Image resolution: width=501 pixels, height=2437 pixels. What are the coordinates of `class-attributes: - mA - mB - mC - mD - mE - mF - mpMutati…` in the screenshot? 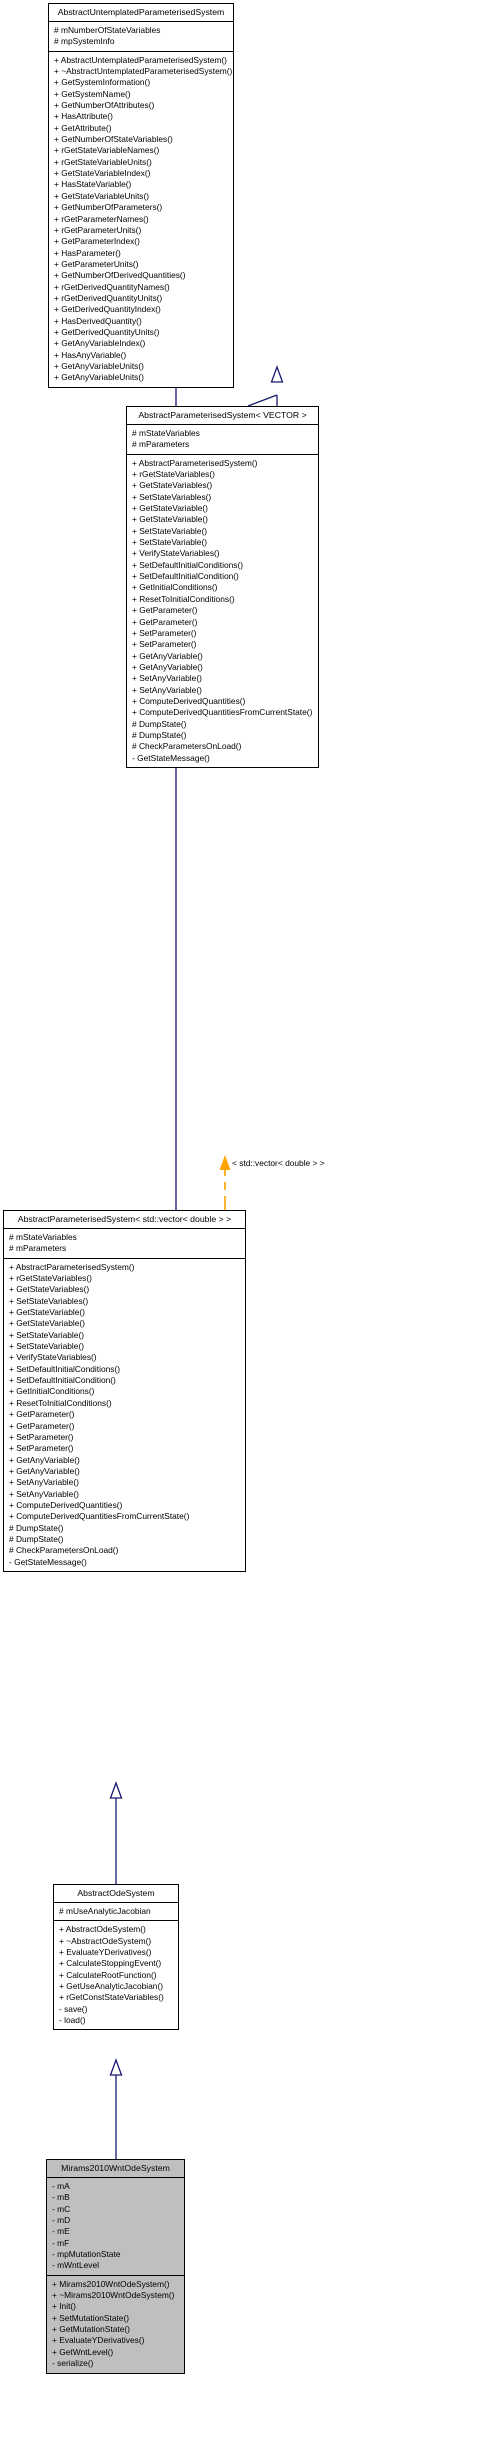 It's located at (115, 2227).